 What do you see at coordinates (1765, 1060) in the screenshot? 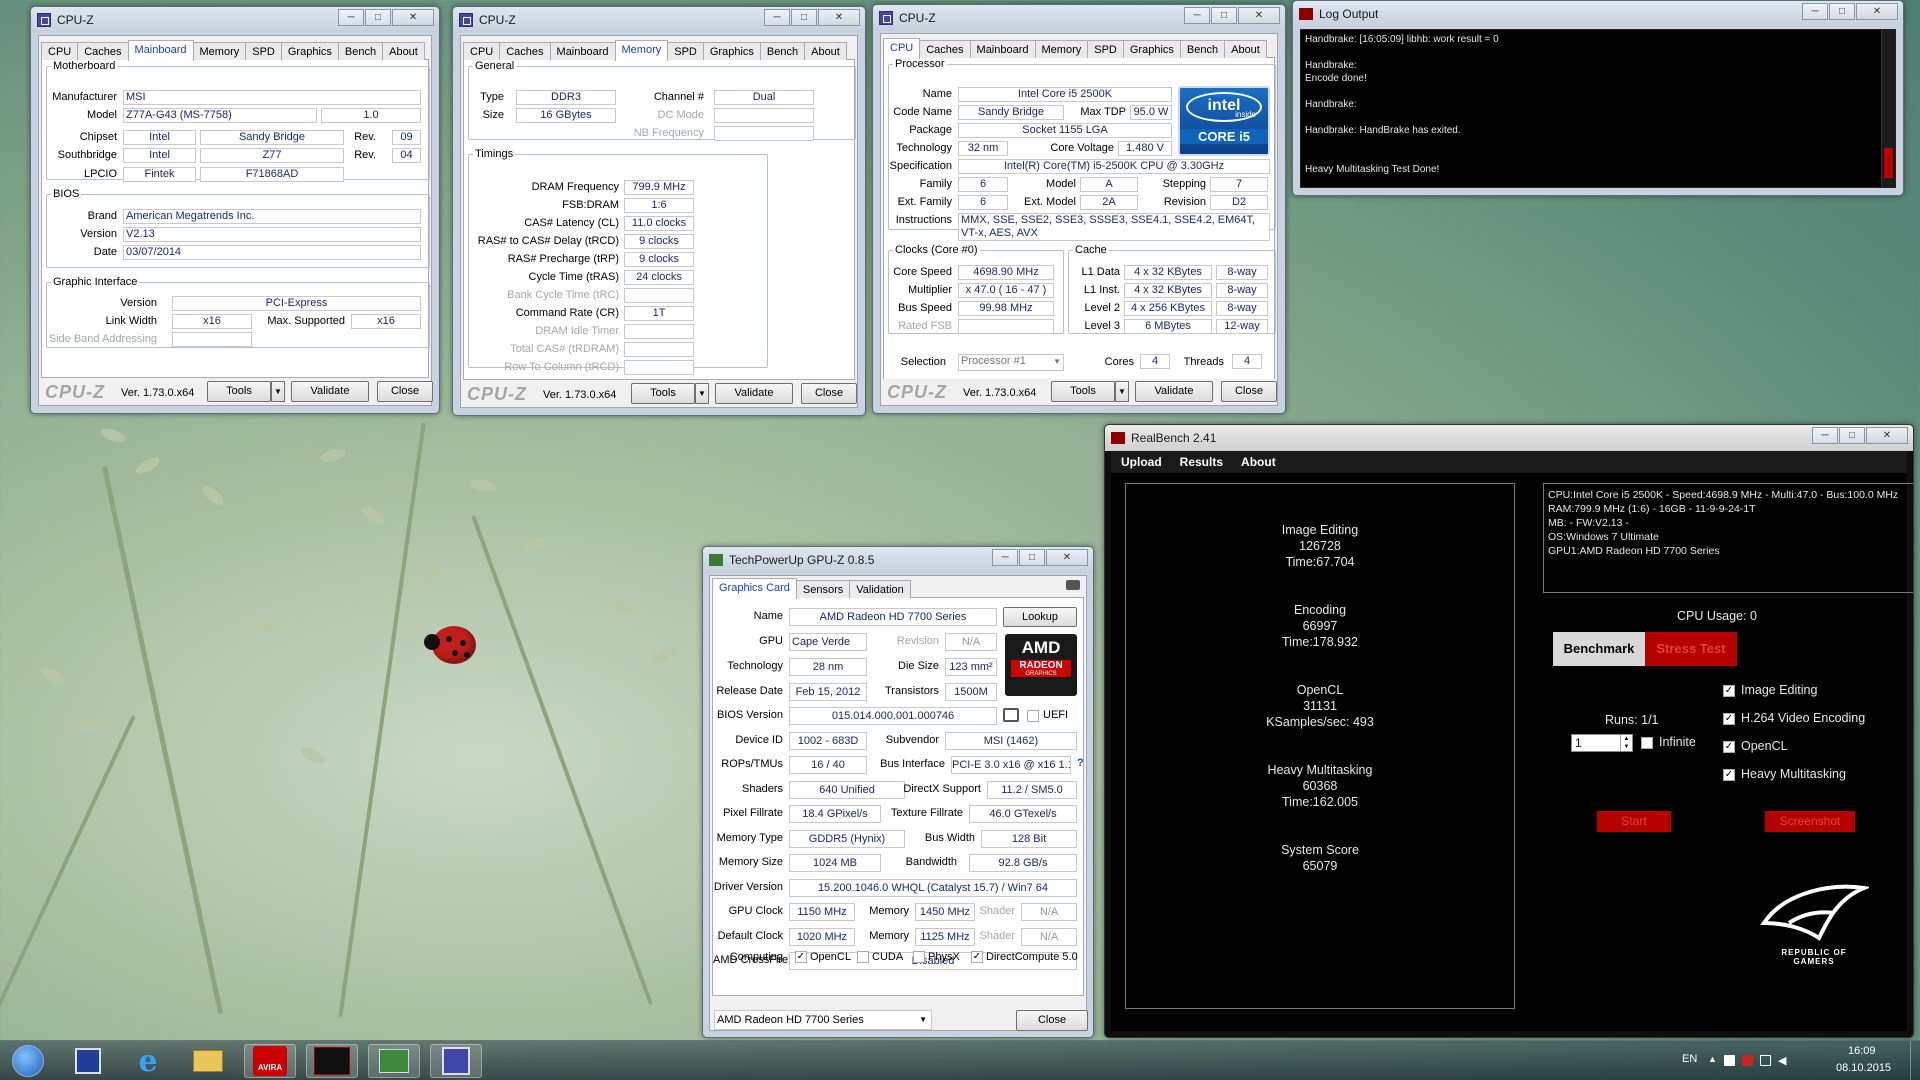
I see `power-icon` at bounding box center [1765, 1060].